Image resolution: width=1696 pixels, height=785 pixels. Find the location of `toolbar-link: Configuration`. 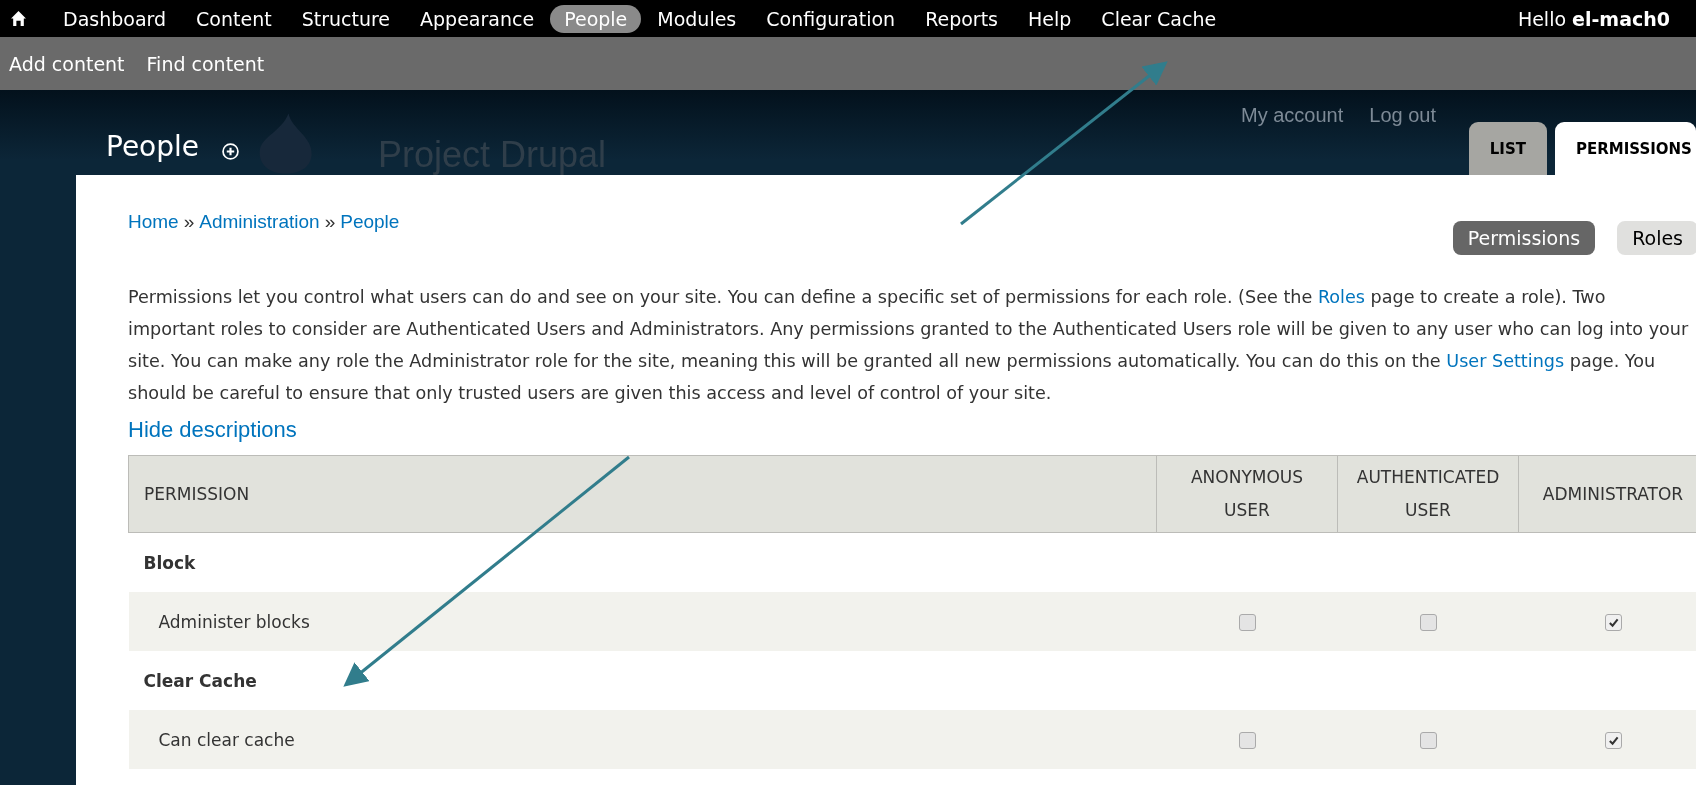

toolbar-link: Configuration is located at coordinates (831, 18).